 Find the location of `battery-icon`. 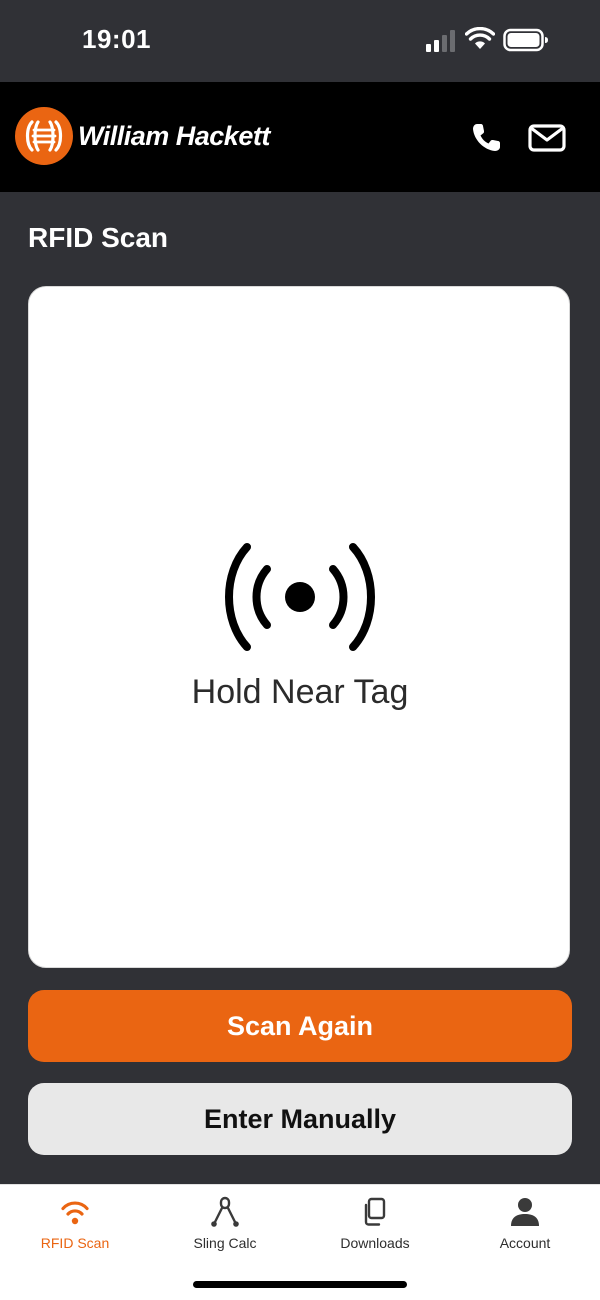

battery-icon is located at coordinates (525, 40).